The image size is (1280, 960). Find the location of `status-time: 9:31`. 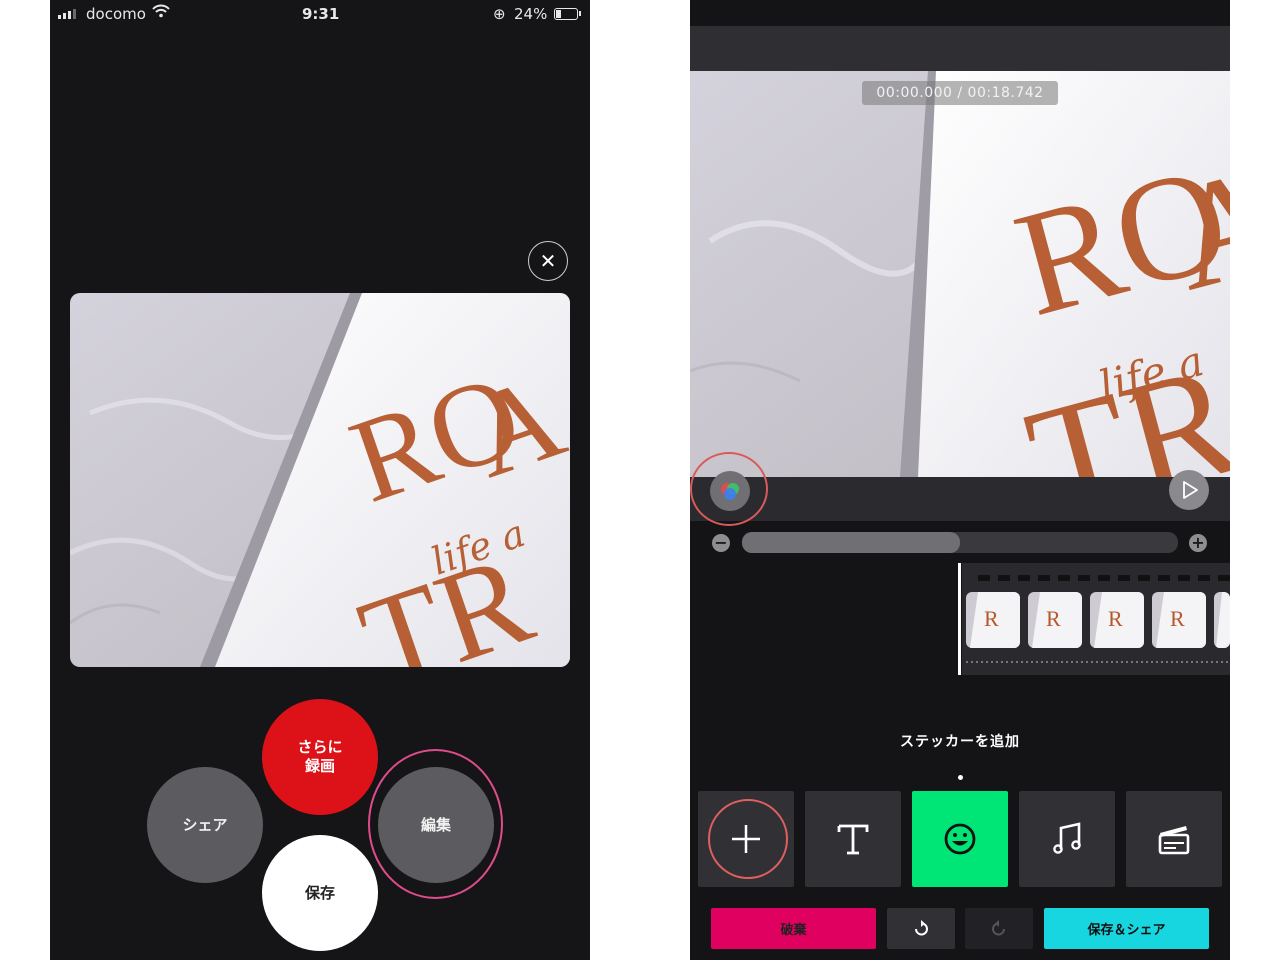

status-time: 9:31 is located at coordinates (321, 14).